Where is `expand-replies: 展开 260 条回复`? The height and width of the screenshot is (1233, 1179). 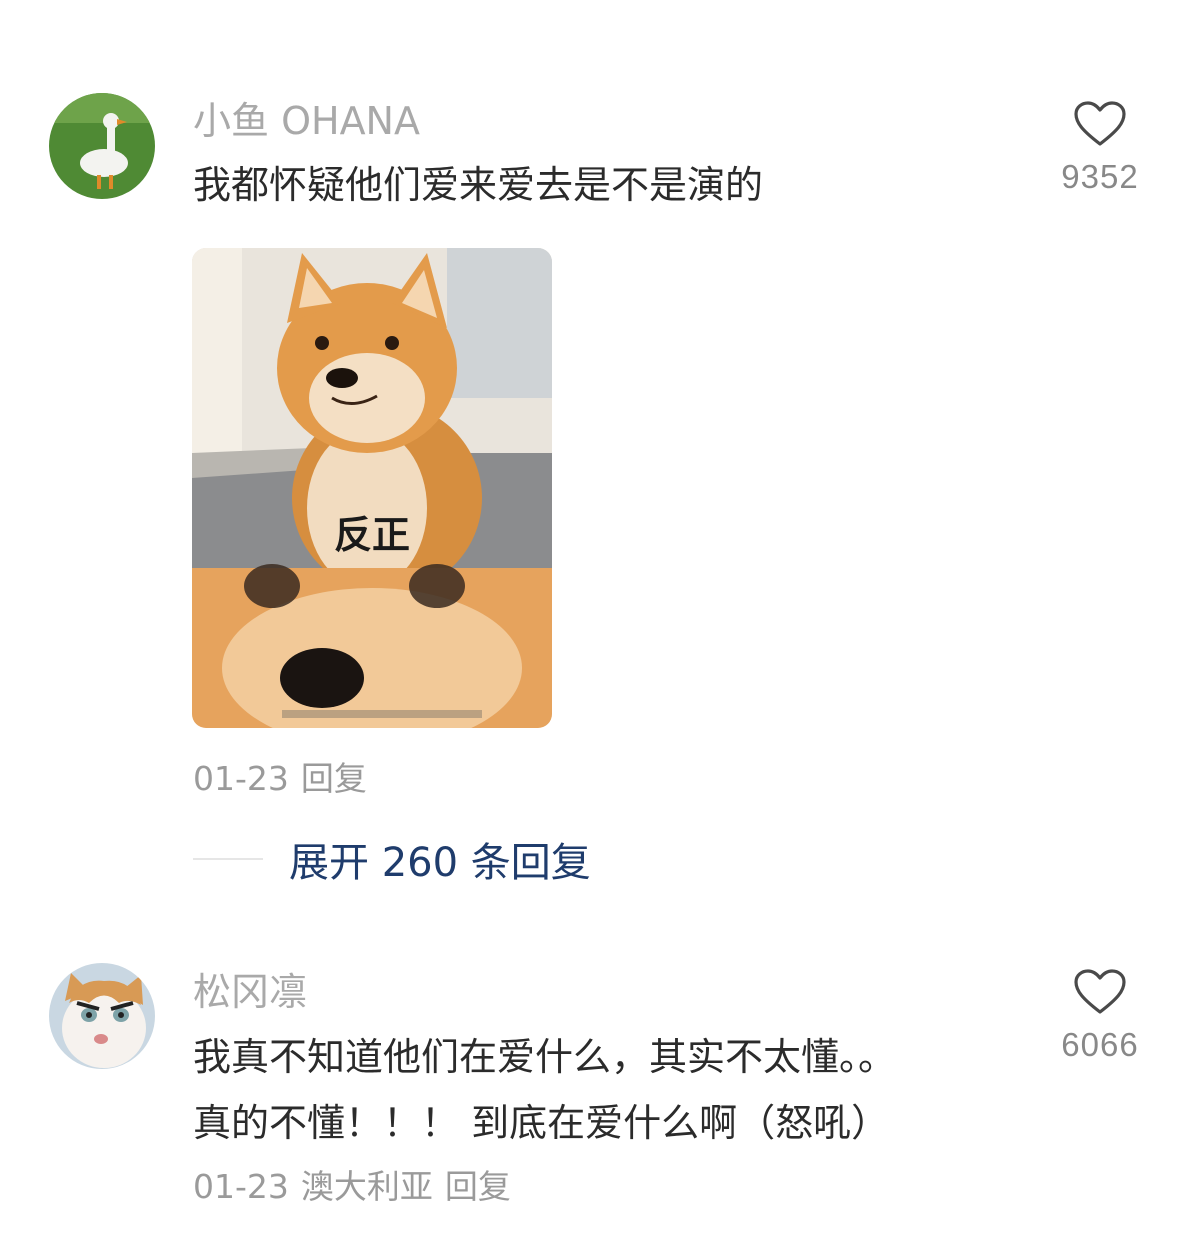
expand-replies: 展开 260 条回复 is located at coordinates (392, 859).